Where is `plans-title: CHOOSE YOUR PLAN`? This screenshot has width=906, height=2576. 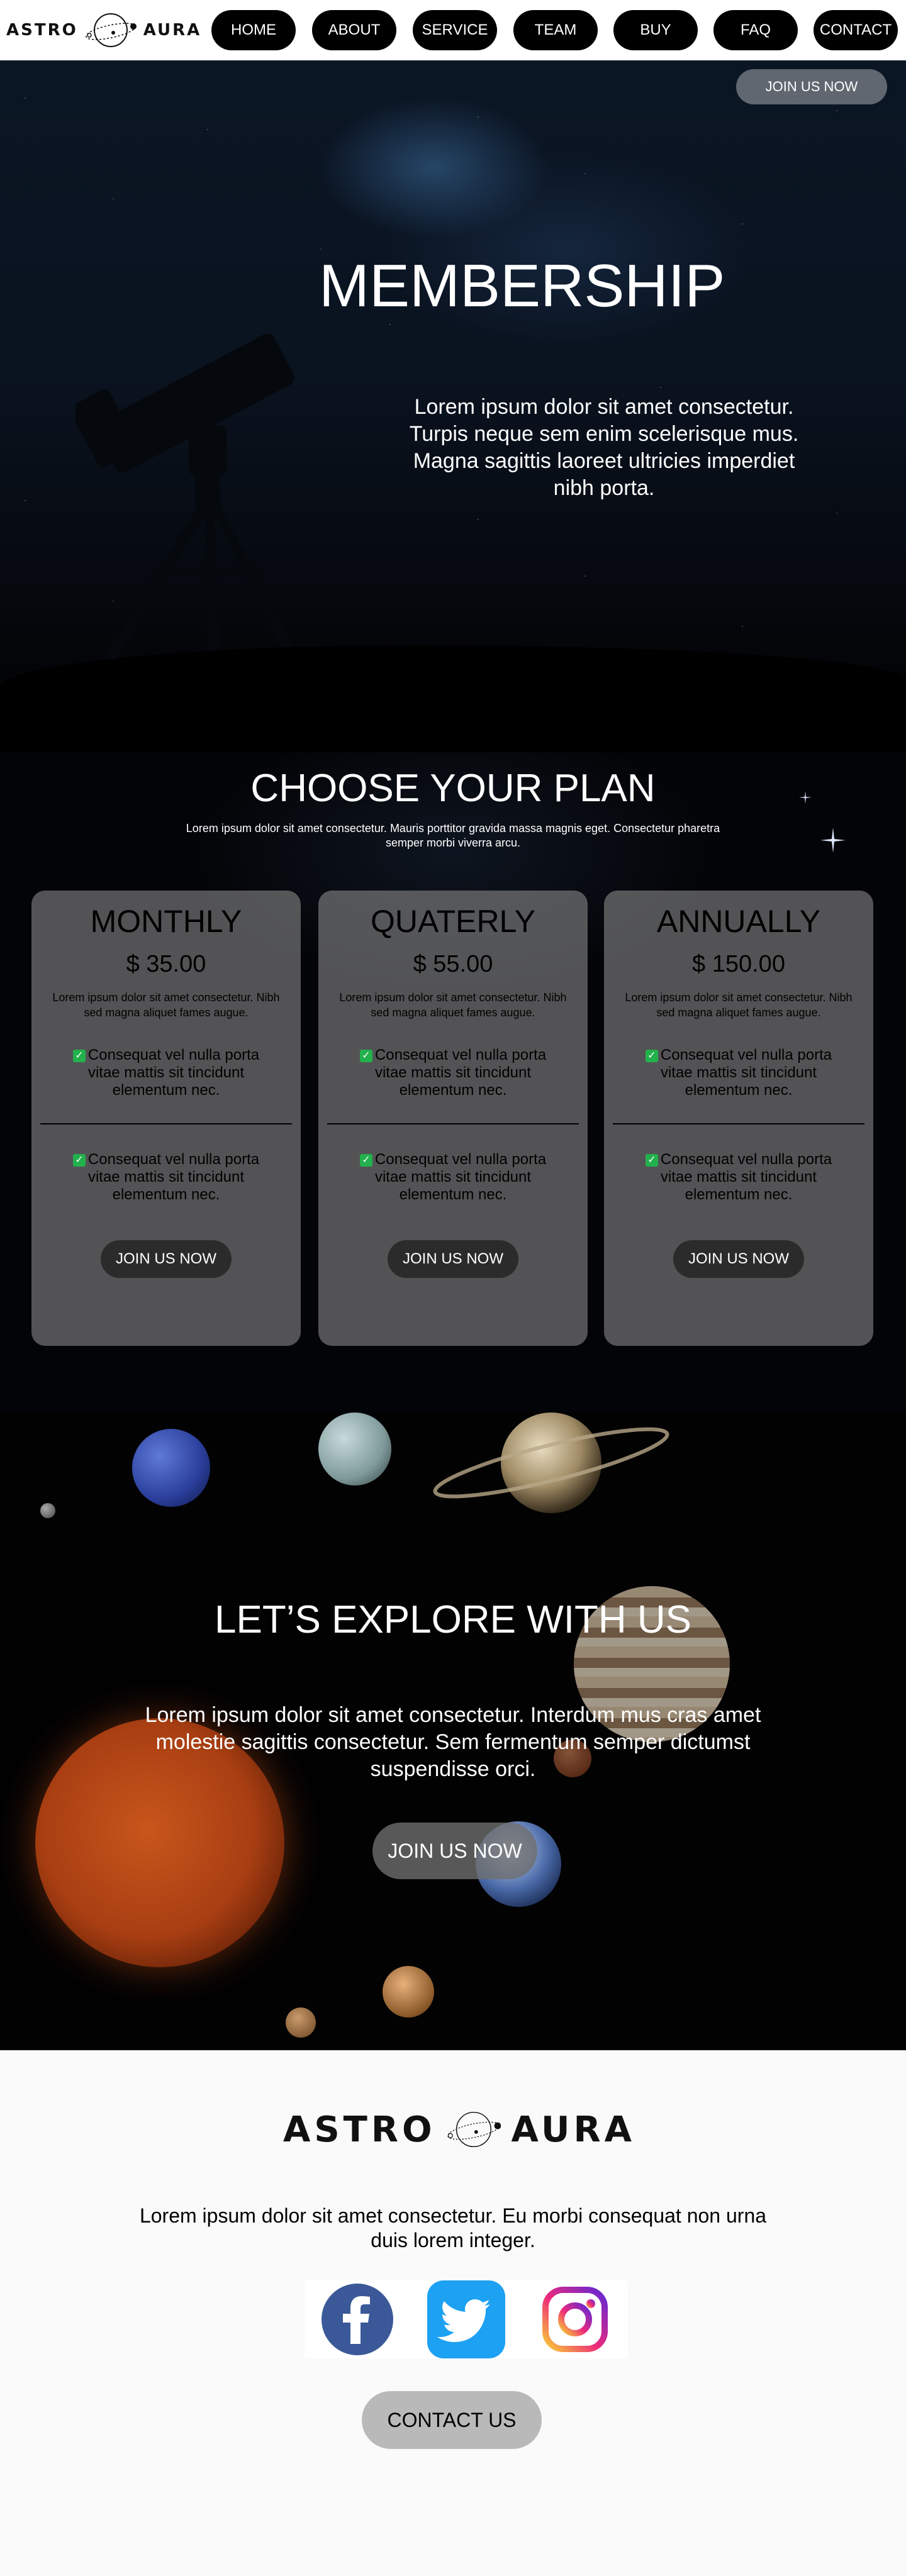 plans-title: CHOOSE YOUR PLAN is located at coordinates (453, 788).